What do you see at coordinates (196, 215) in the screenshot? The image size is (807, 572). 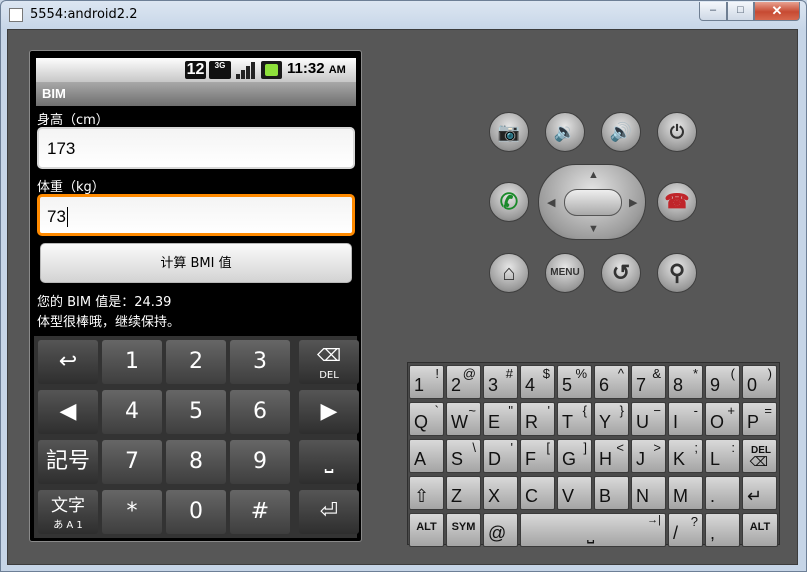 I see `weight-input: 73` at bounding box center [196, 215].